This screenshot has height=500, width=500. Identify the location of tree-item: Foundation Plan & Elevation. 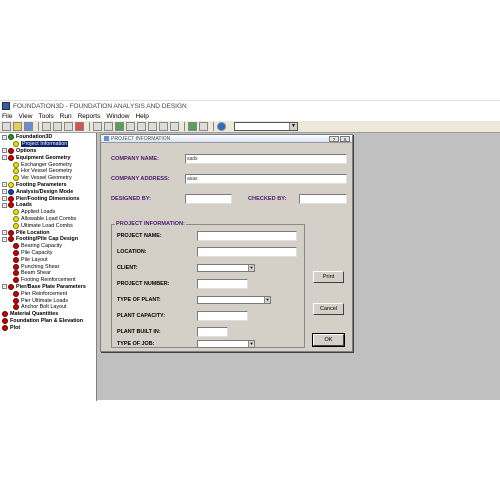
(48, 321).